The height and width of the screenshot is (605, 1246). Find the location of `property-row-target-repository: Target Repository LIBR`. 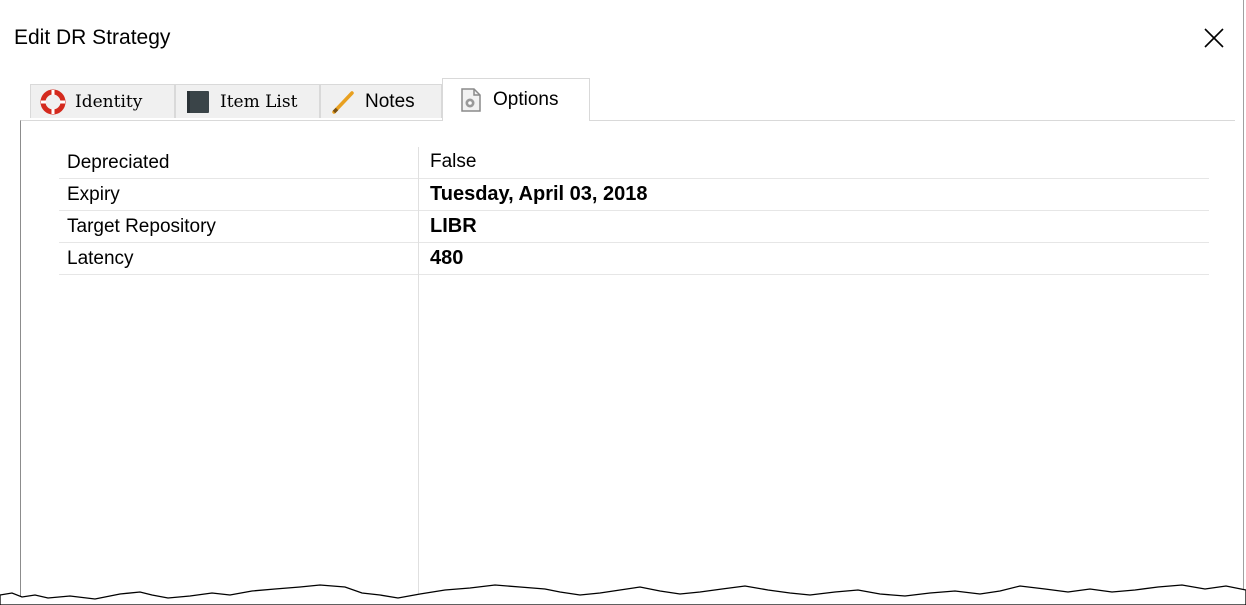

property-row-target-repository: Target Repository LIBR is located at coordinates (634, 227).